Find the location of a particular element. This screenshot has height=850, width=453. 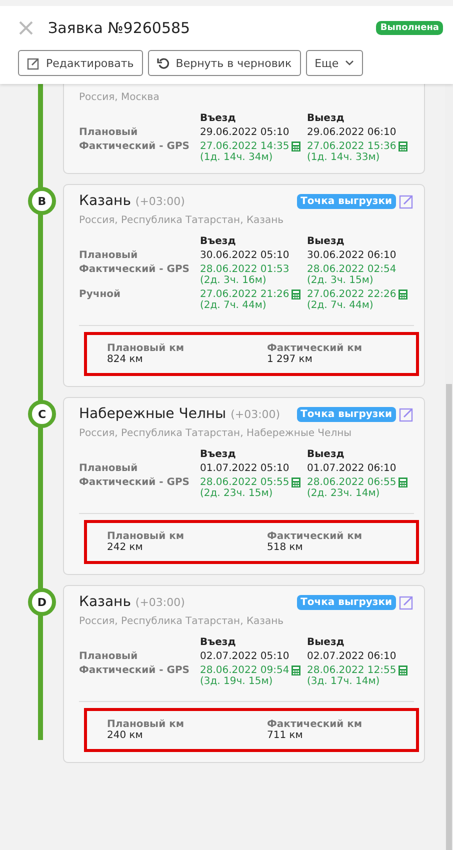

undo-icon is located at coordinates (163, 63).